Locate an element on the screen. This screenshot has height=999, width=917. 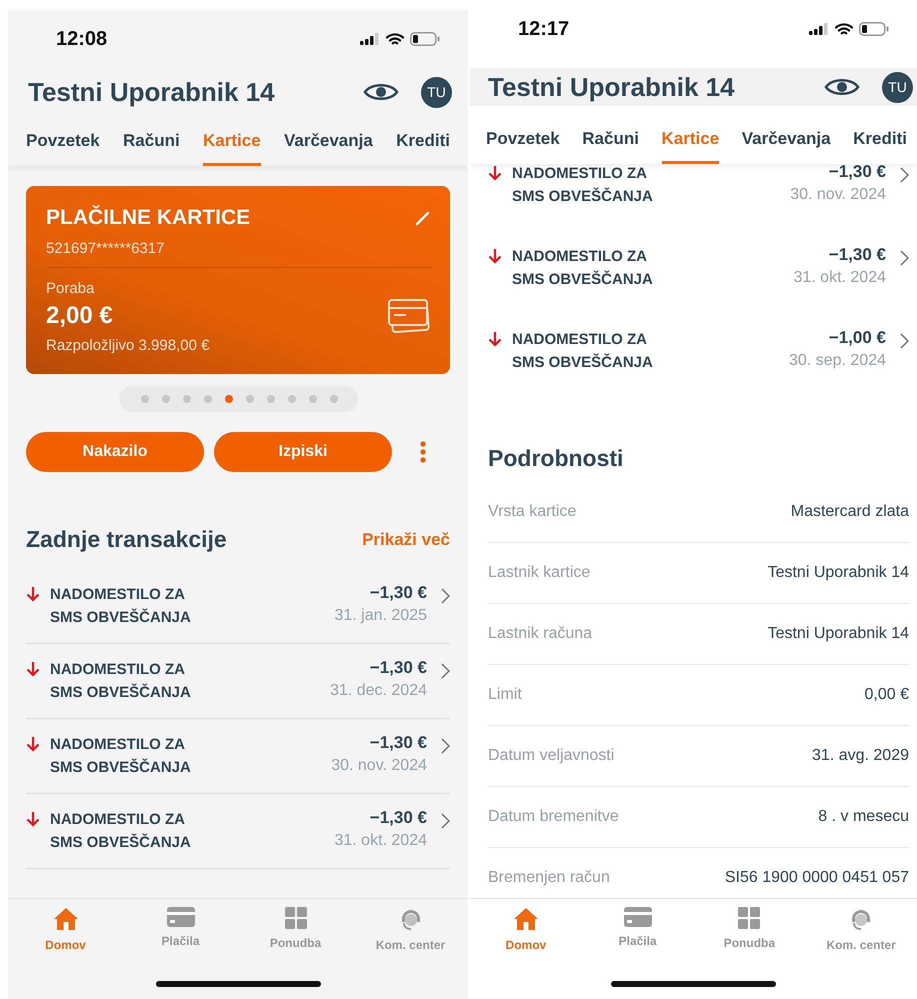
transaction-date: 31. jan. 2025 is located at coordinates (380, 616).